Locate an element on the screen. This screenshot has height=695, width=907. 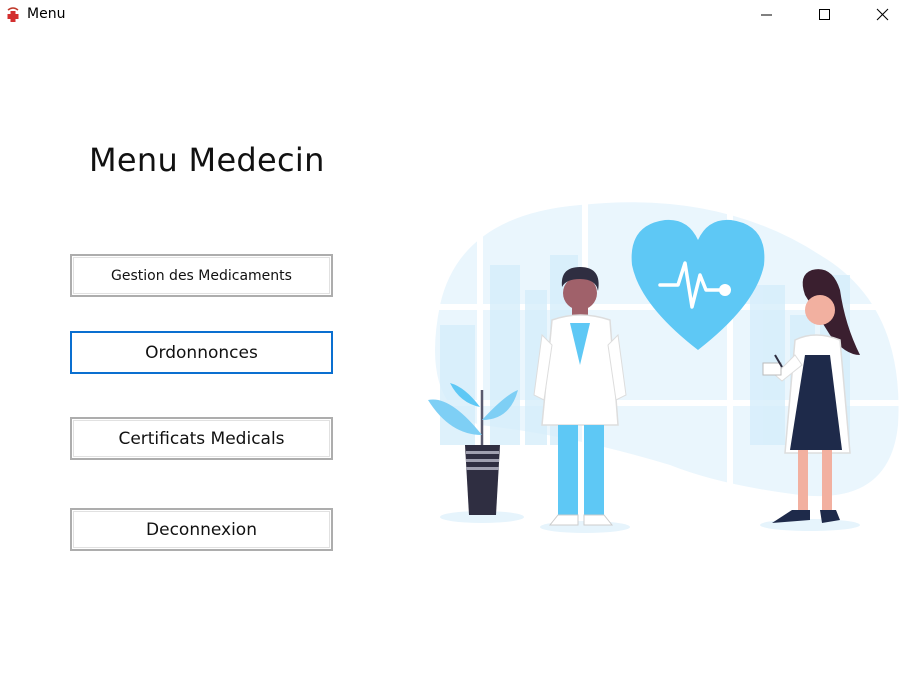
plant is located at coordinates (473, 449).